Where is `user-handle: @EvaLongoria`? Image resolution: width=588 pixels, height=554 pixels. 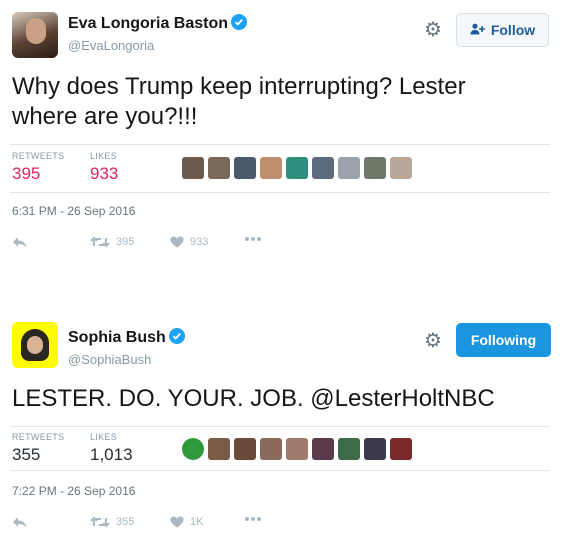
user-handle: @EvaLongoria is located at coordinates (111, 45).